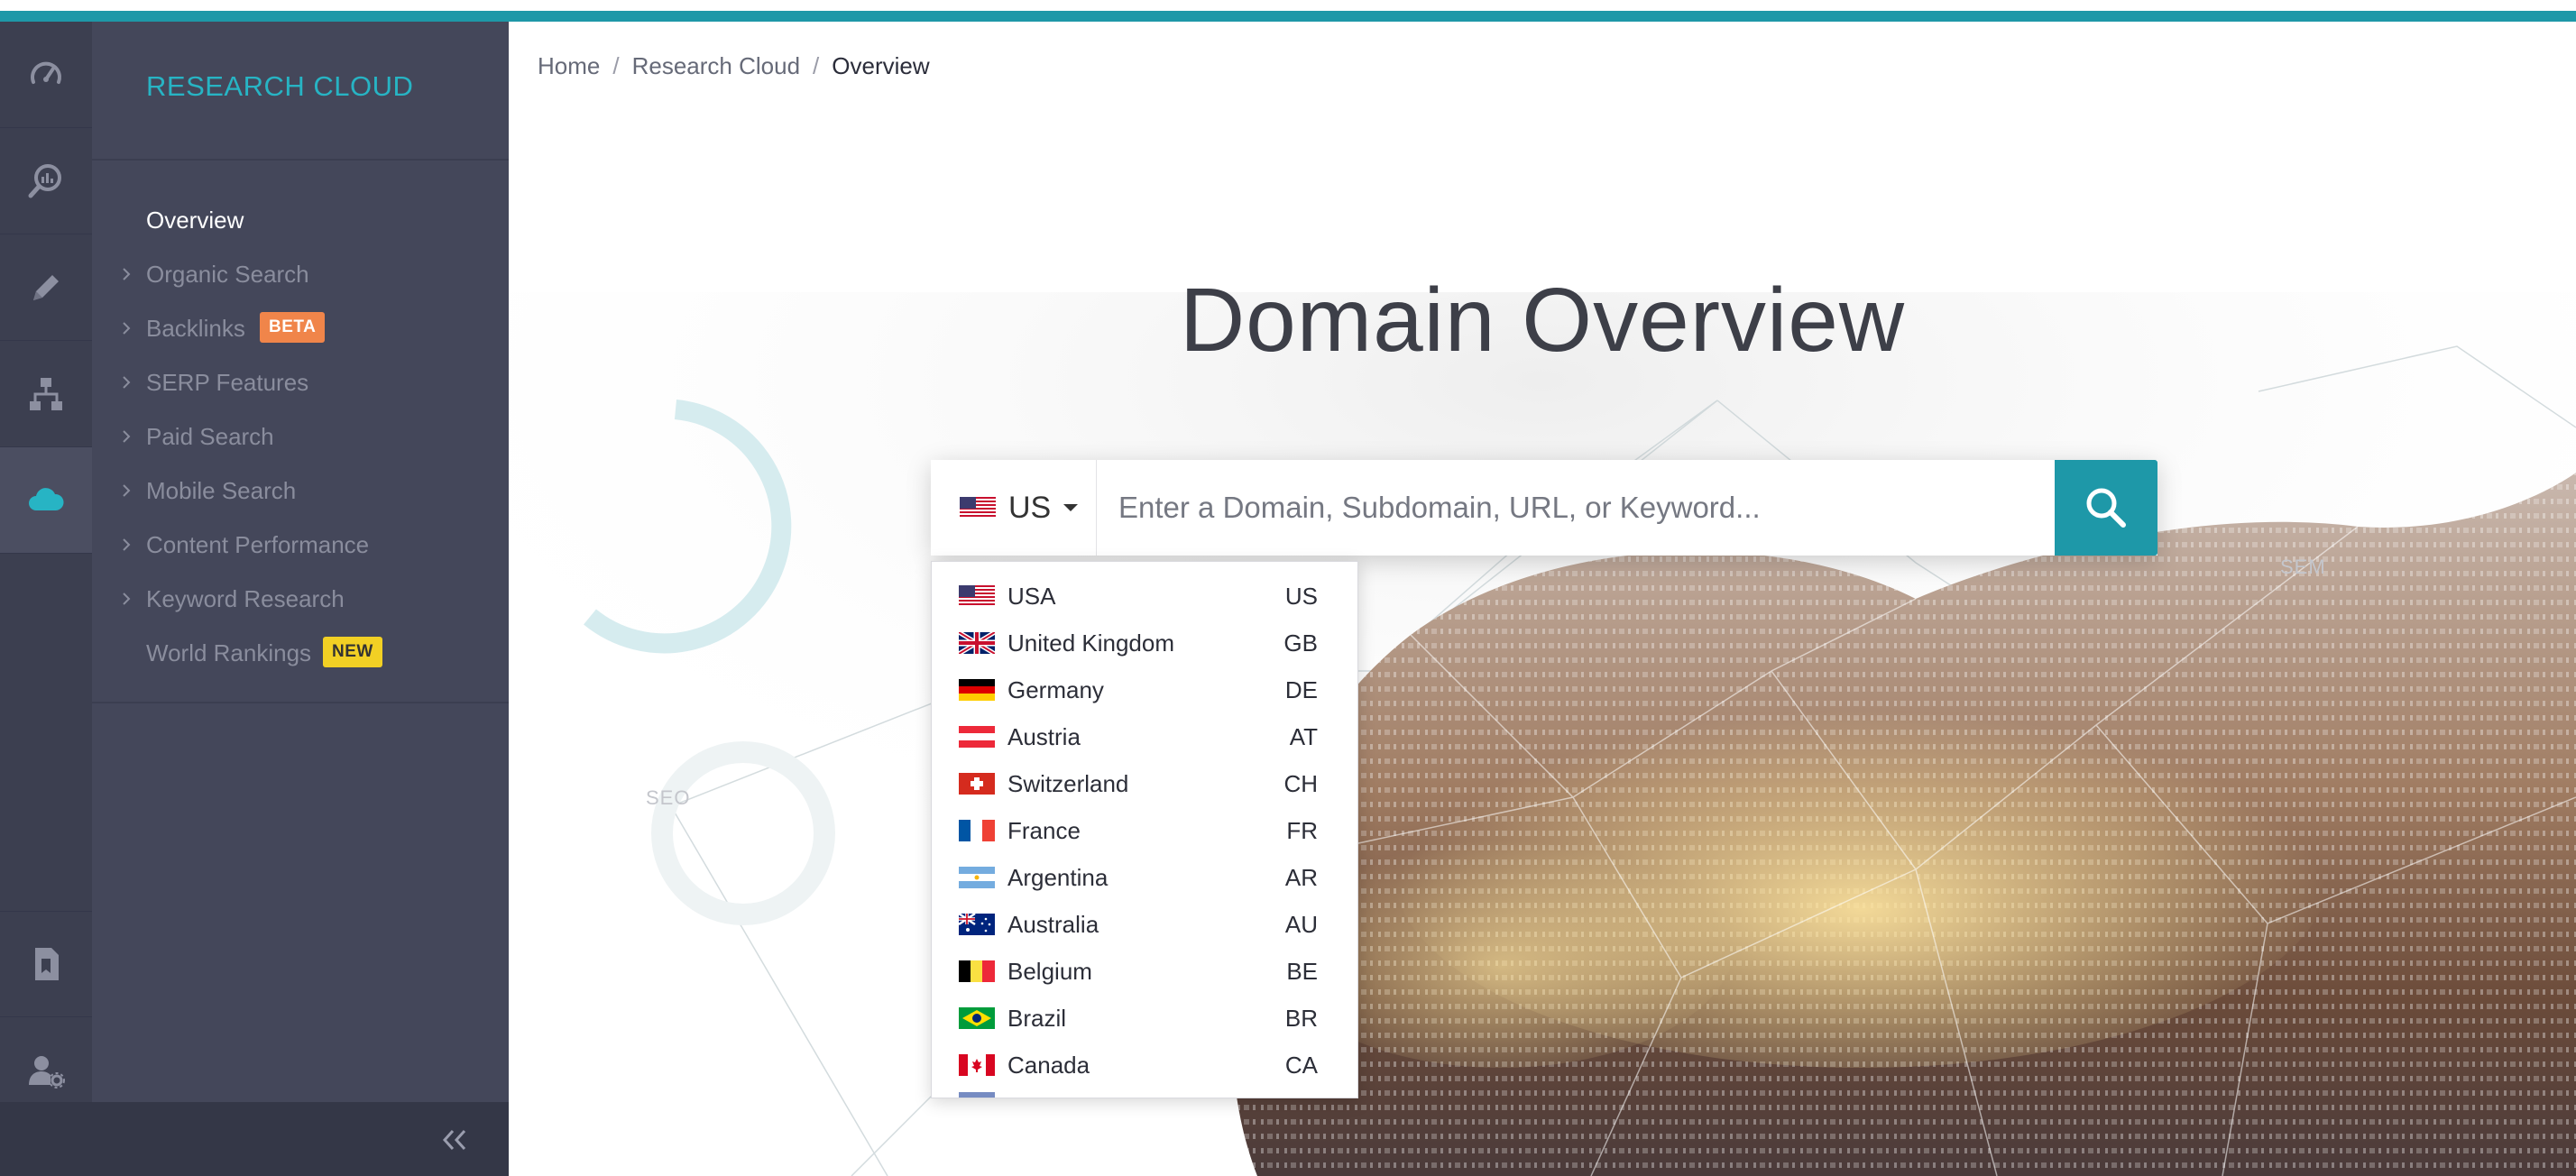 The image size is (2576, 1176). I want to click on top-accent-bar, so click(1288, 11).